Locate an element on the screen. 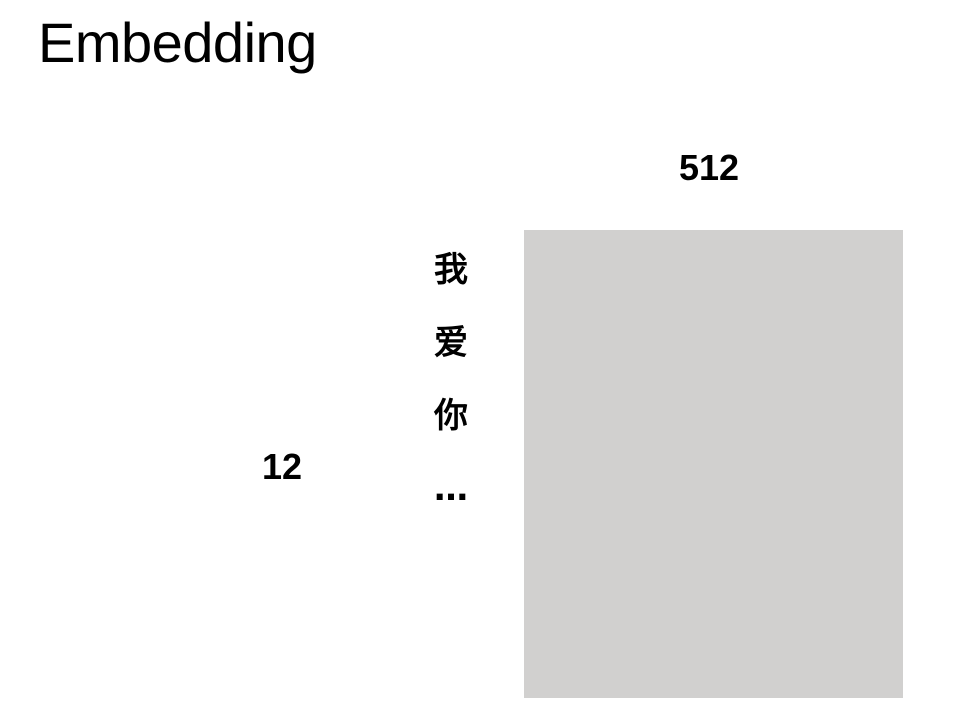 The height and width of the screenshot is (727, 961). token-item: 爱 is located at coordinates (451, 343).